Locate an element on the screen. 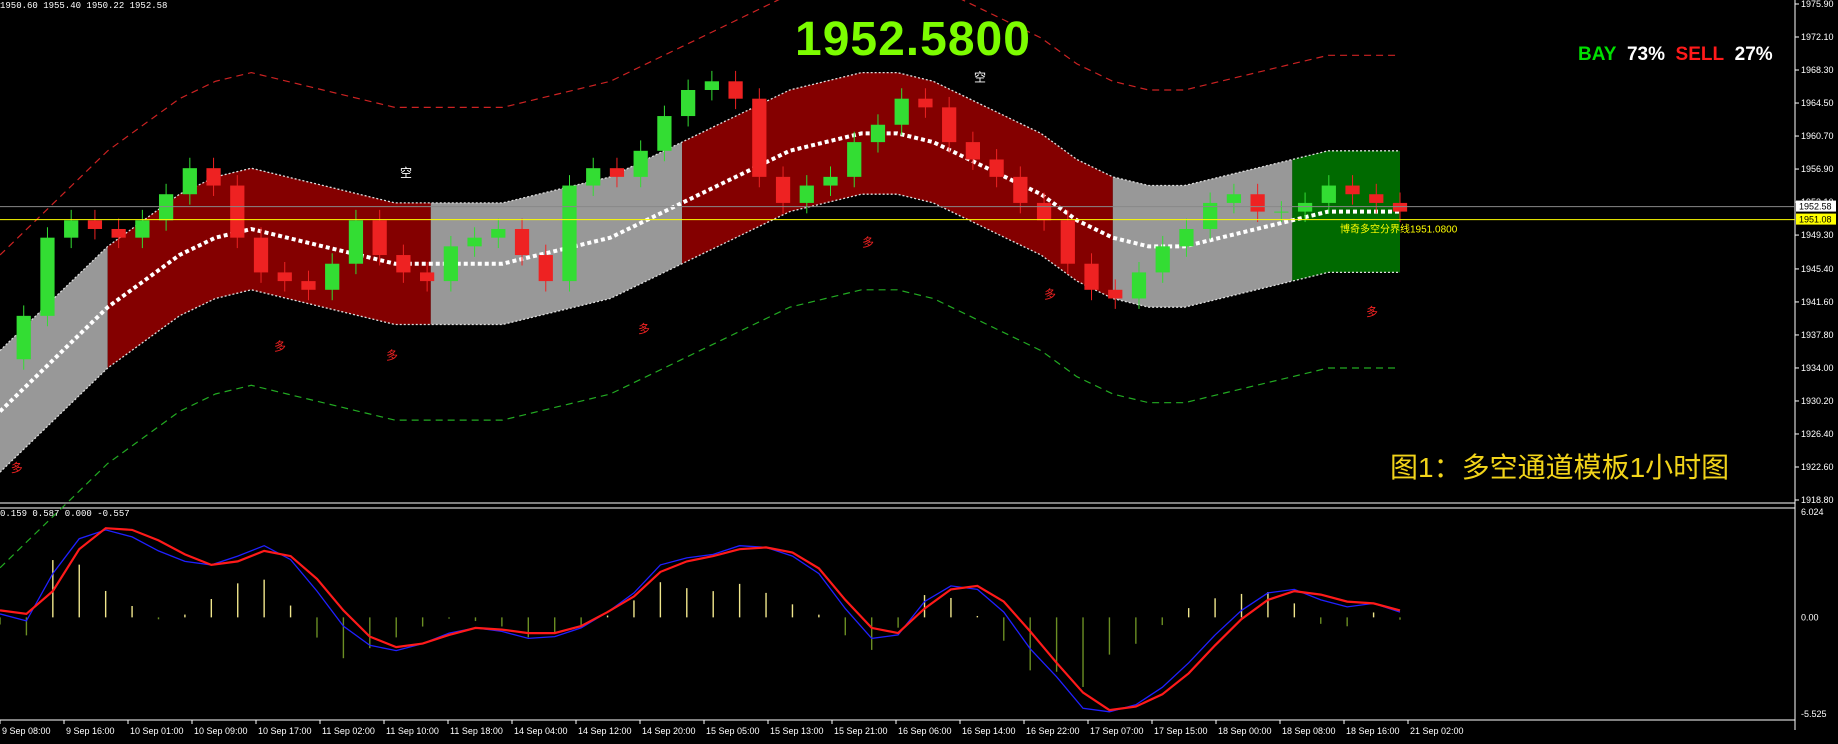 The height and width of the screenshot is (744, 1838). macd-readout: 0.159 0.587 0.000 -0.557 is located at coordinates (65, 514).